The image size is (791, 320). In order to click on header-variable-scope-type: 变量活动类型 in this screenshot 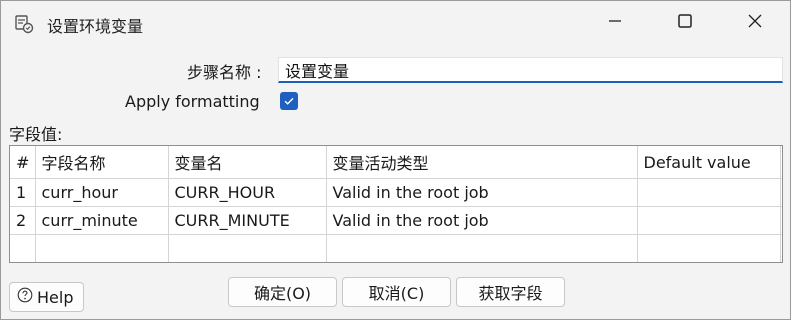, I will do `click(482, 162)`.